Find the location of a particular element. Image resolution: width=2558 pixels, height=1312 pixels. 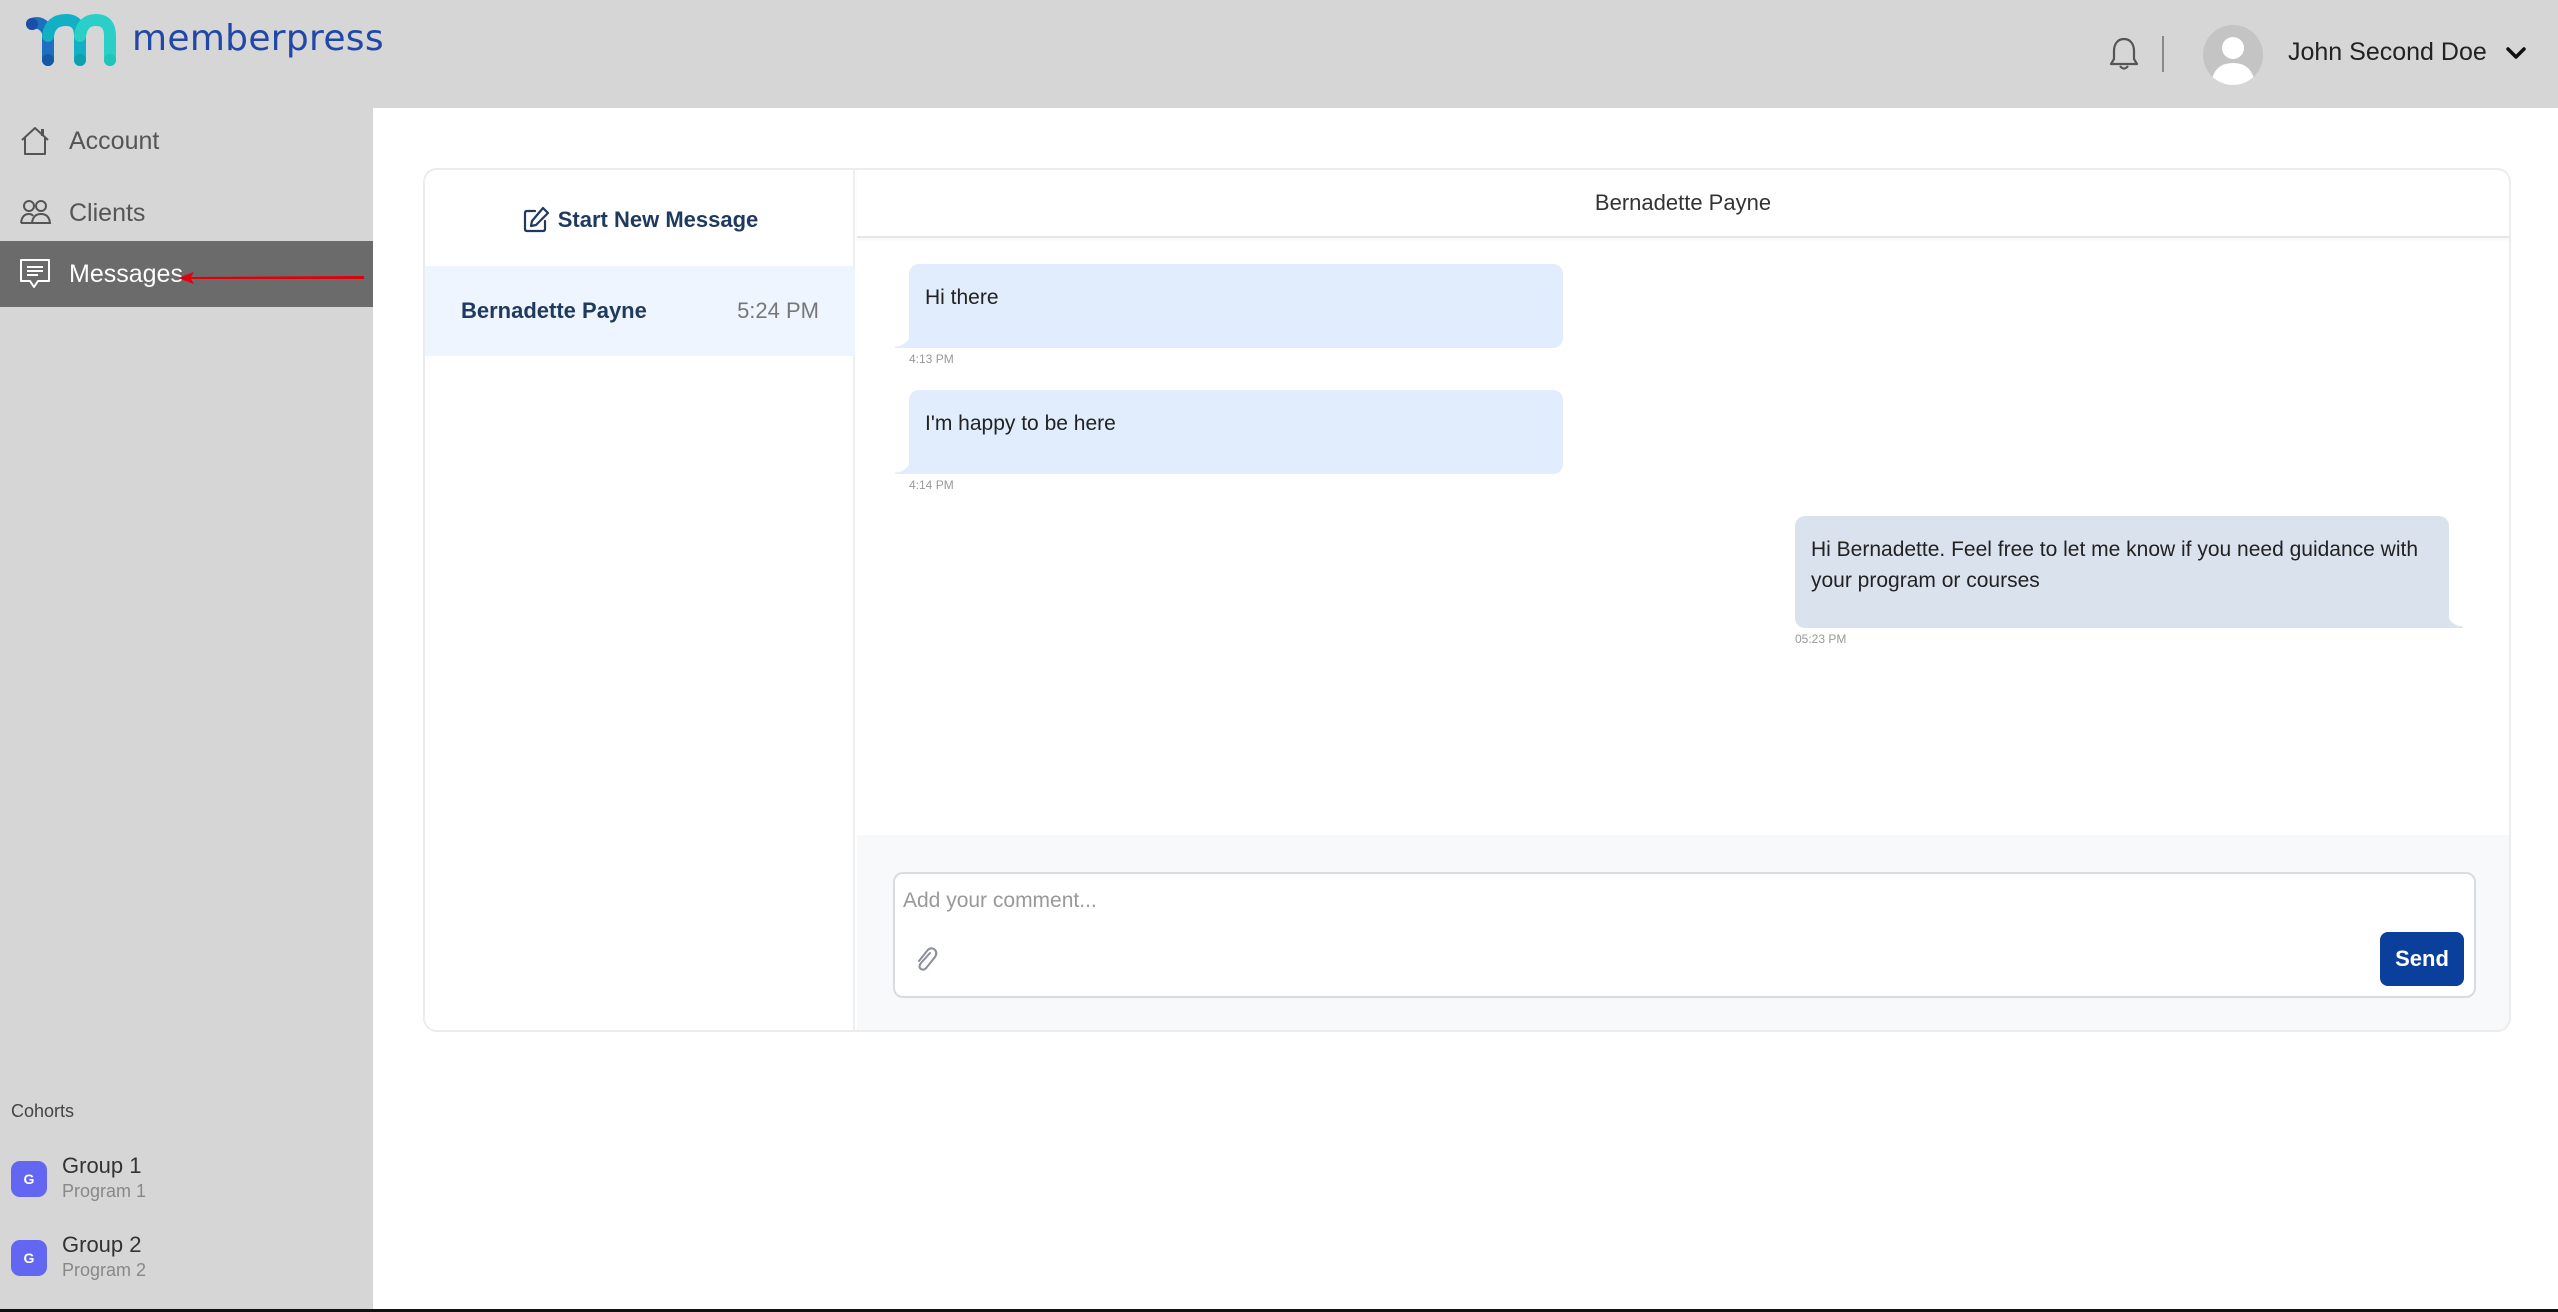

start-new-message-button: Start New Message is located at coordinates (640, 220).